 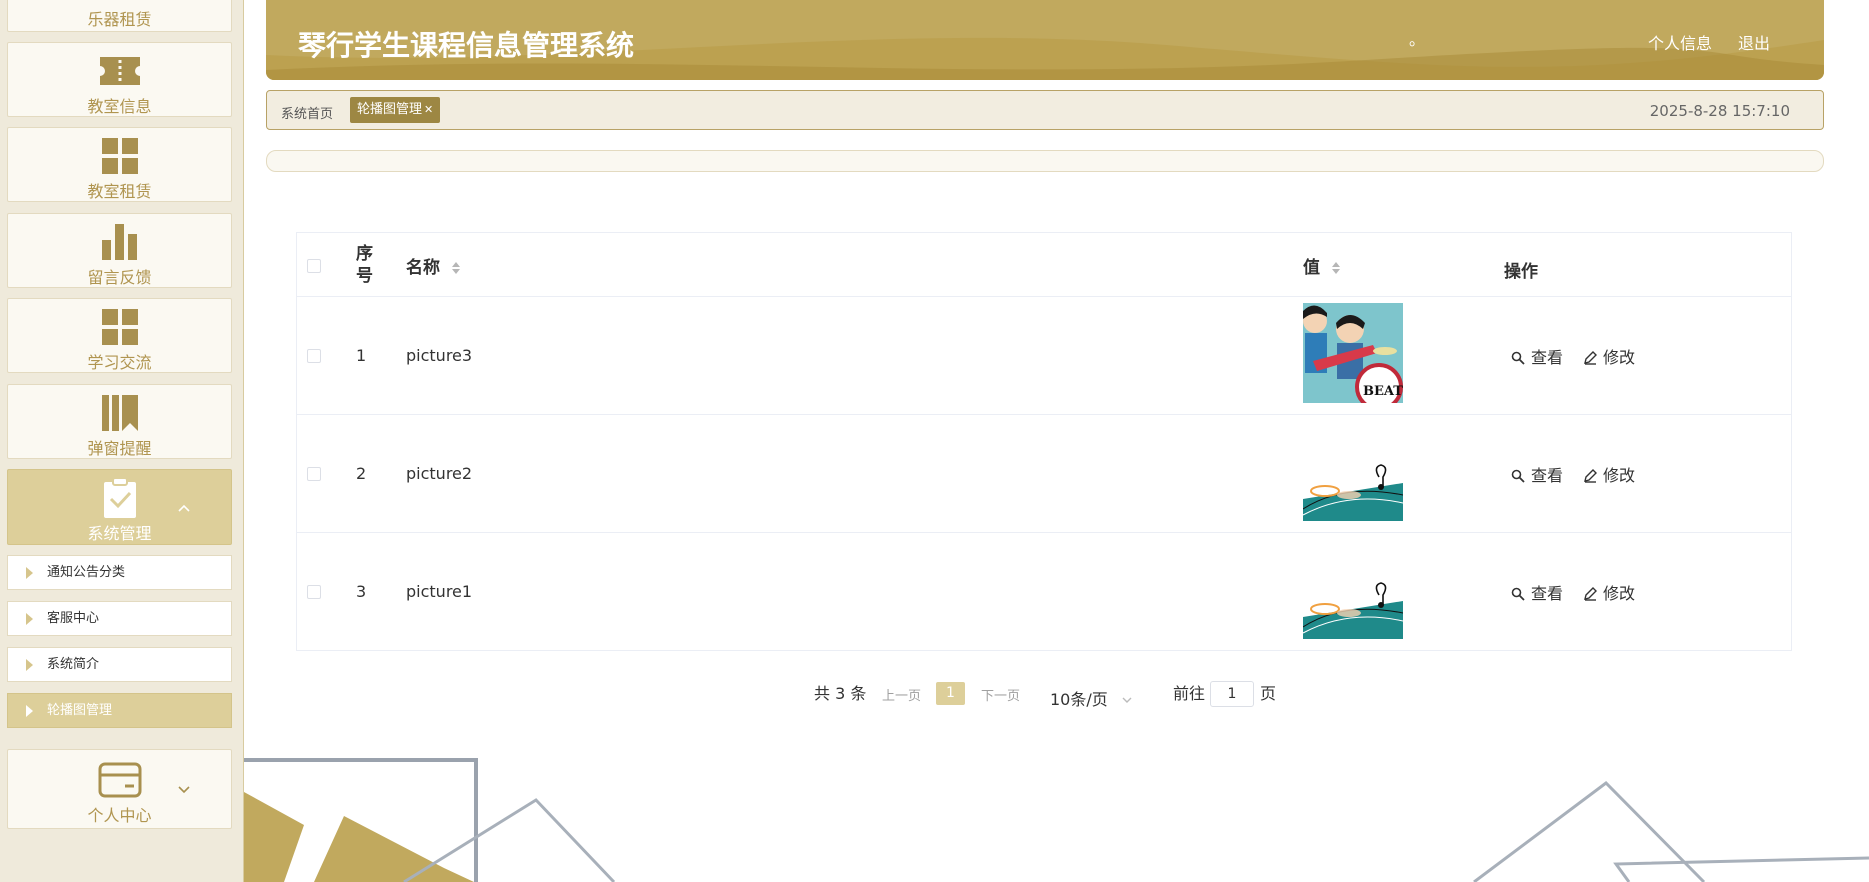 What do you see at coordinates (1353, 353) in the screenshot?
I see `cell-image-beatles: BEATLES` at bounding box center [1353, 353].